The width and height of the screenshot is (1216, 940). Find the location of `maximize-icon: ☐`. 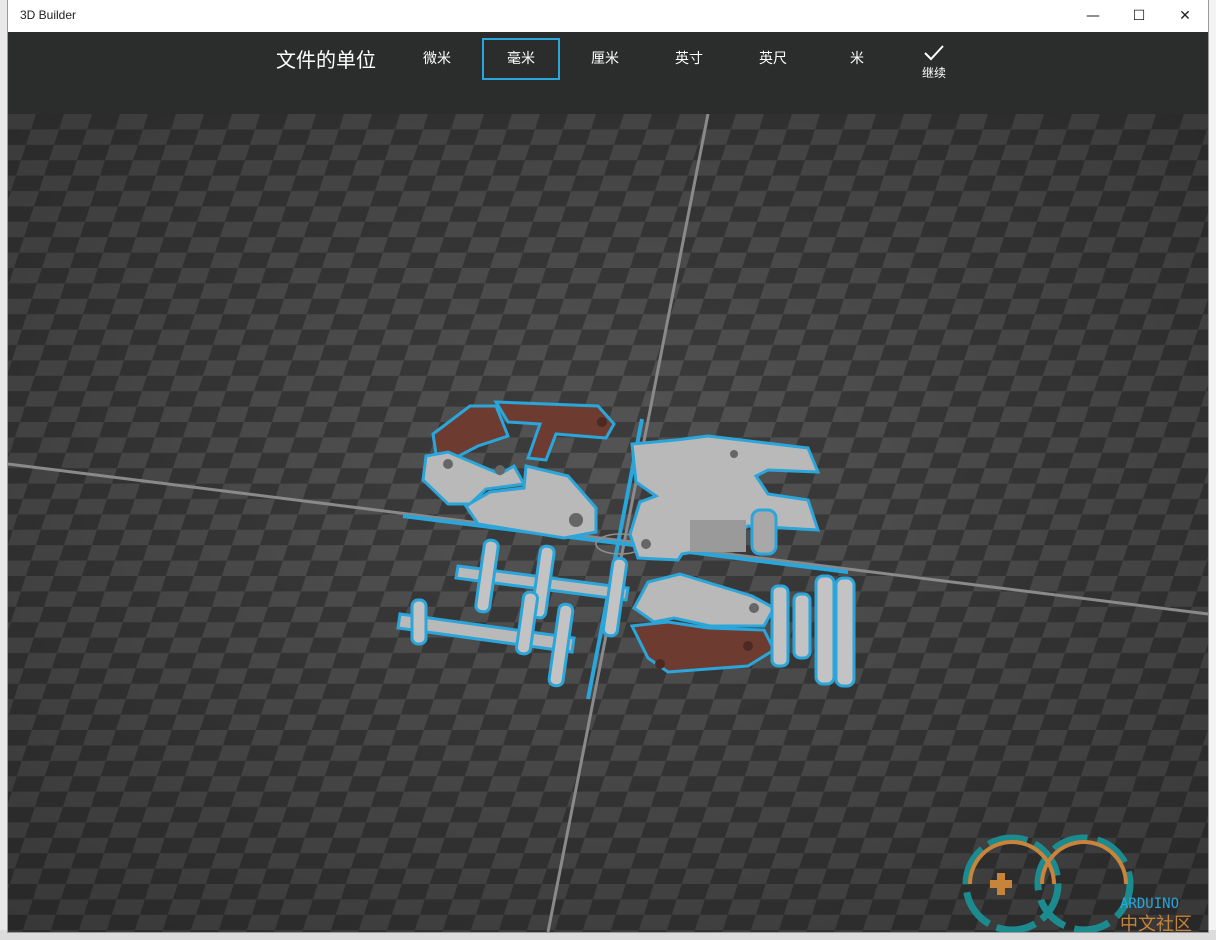

maximize-icon: ☐ is located at coordinates (1139, 16).